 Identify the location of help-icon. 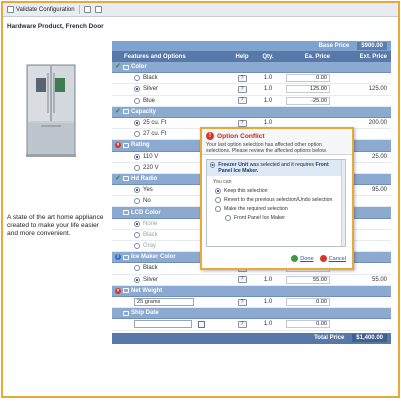
(98, 9).